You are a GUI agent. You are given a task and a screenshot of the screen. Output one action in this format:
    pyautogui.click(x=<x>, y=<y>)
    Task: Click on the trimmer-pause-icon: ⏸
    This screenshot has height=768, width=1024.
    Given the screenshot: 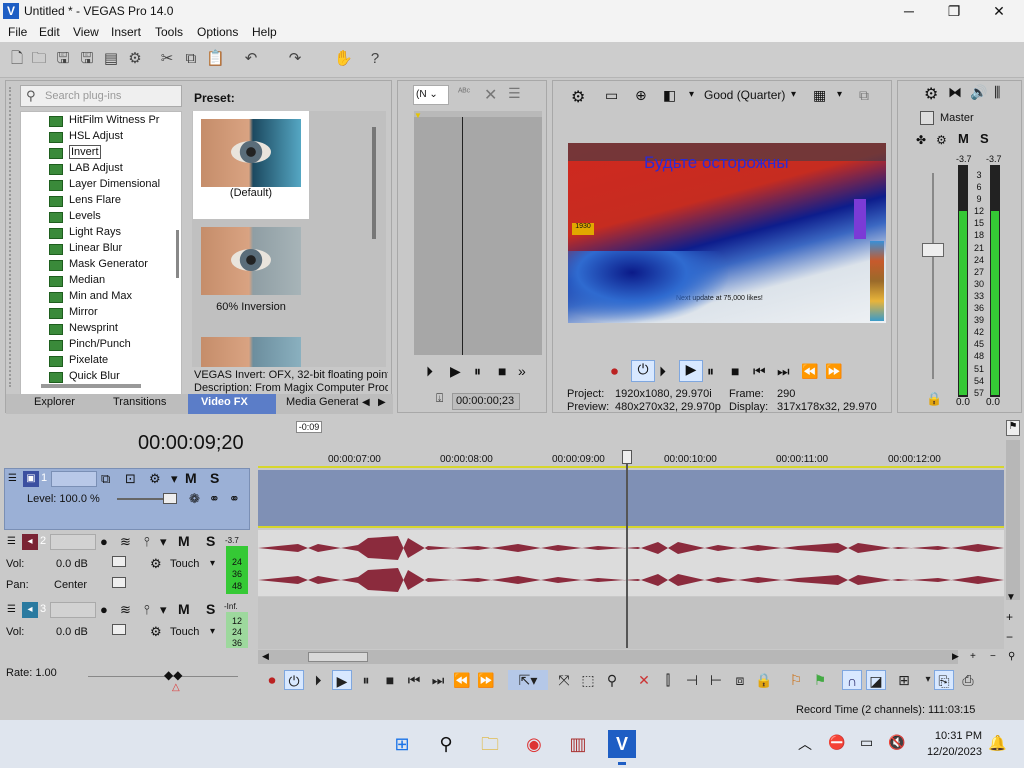 What is the action you would take?
    pyautogui.click(x=477, y=371)
    